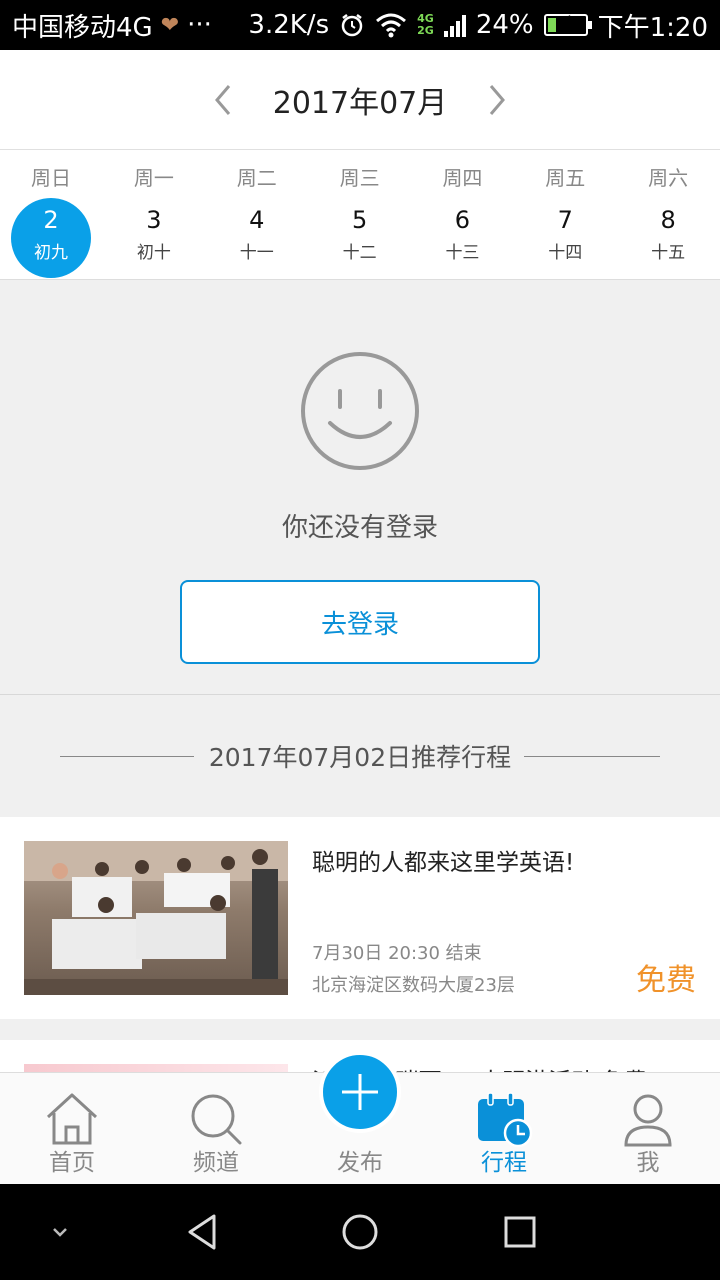 This screenshot has width=720, height=1280. I want to click on day-number: 7, so click(565, 220).